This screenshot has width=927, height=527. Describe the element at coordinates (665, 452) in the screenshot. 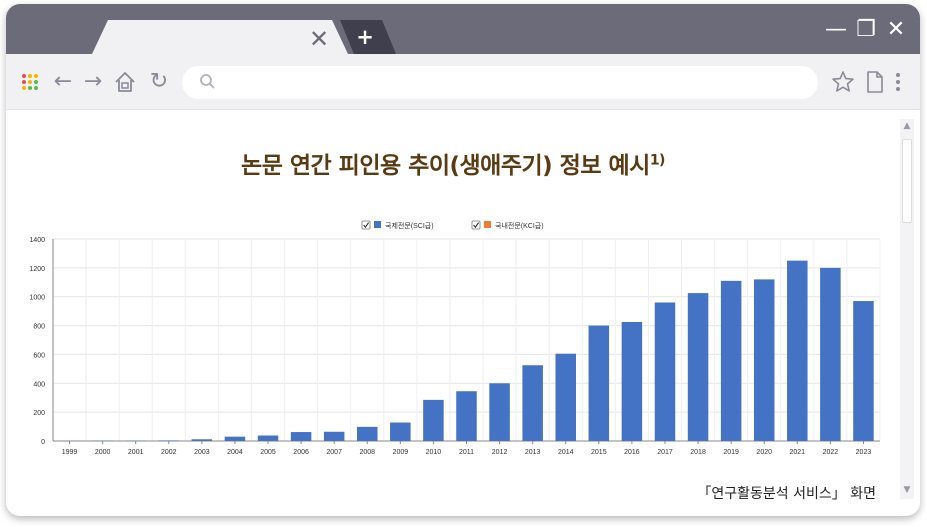

I see `x-tick-label: 2017` at that location.